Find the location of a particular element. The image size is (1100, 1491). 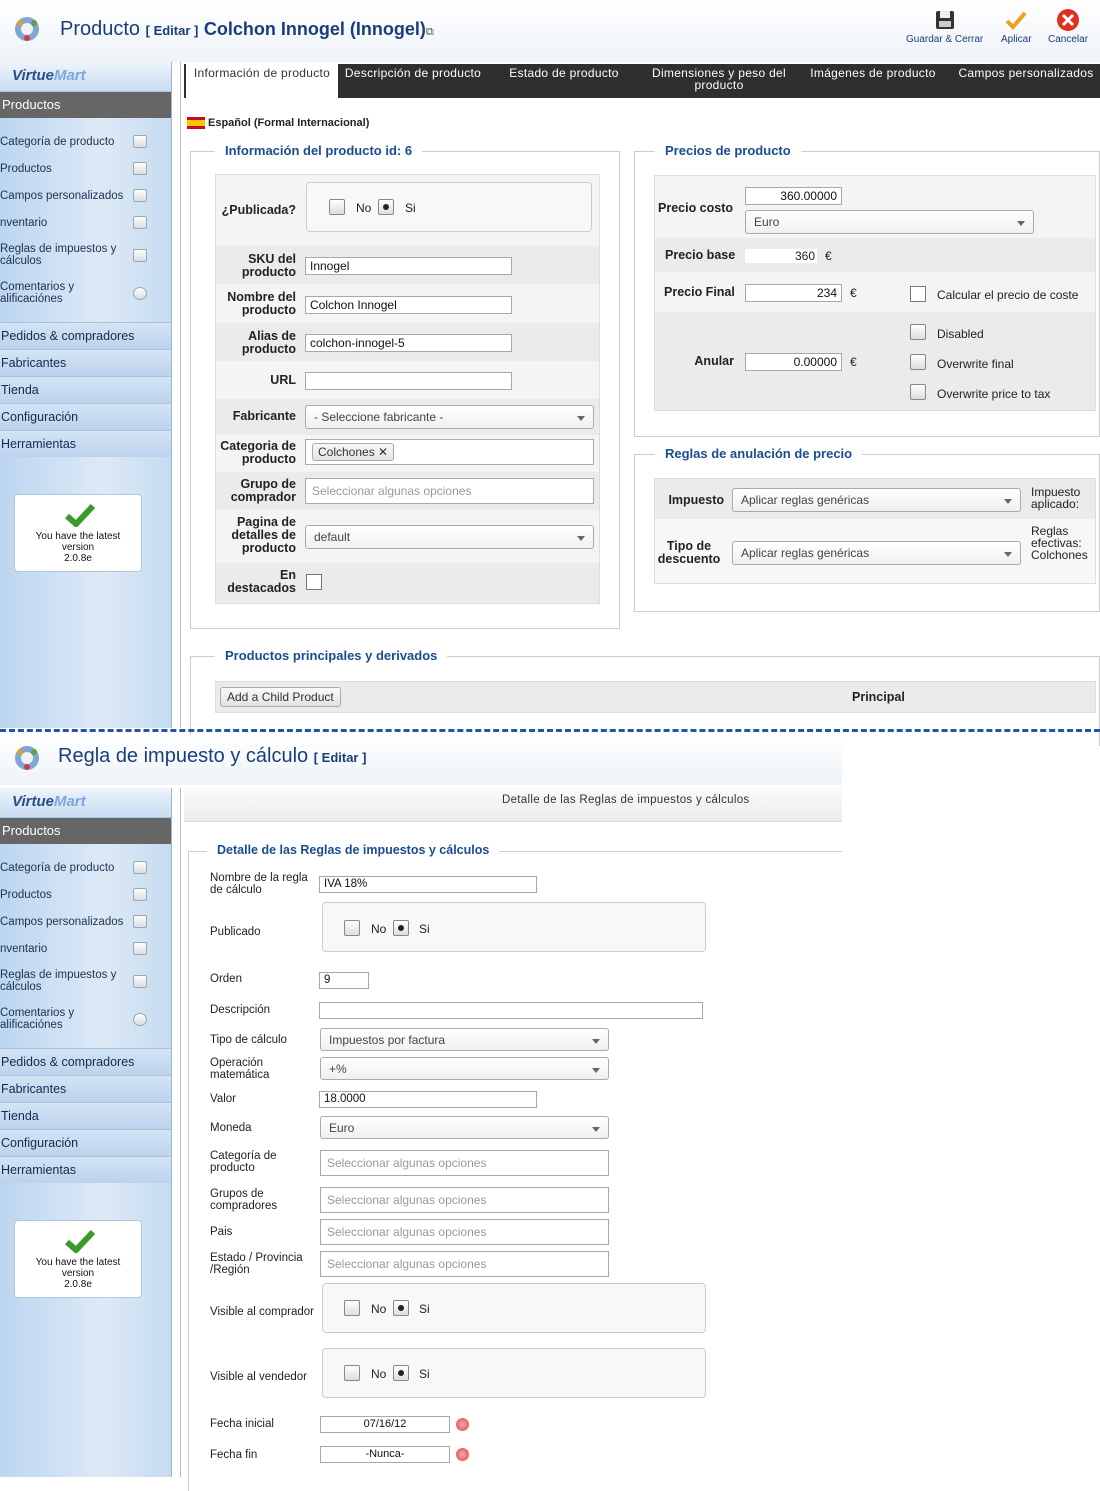

published-label-bottom: Publicado is located at coordinates (235, 932).